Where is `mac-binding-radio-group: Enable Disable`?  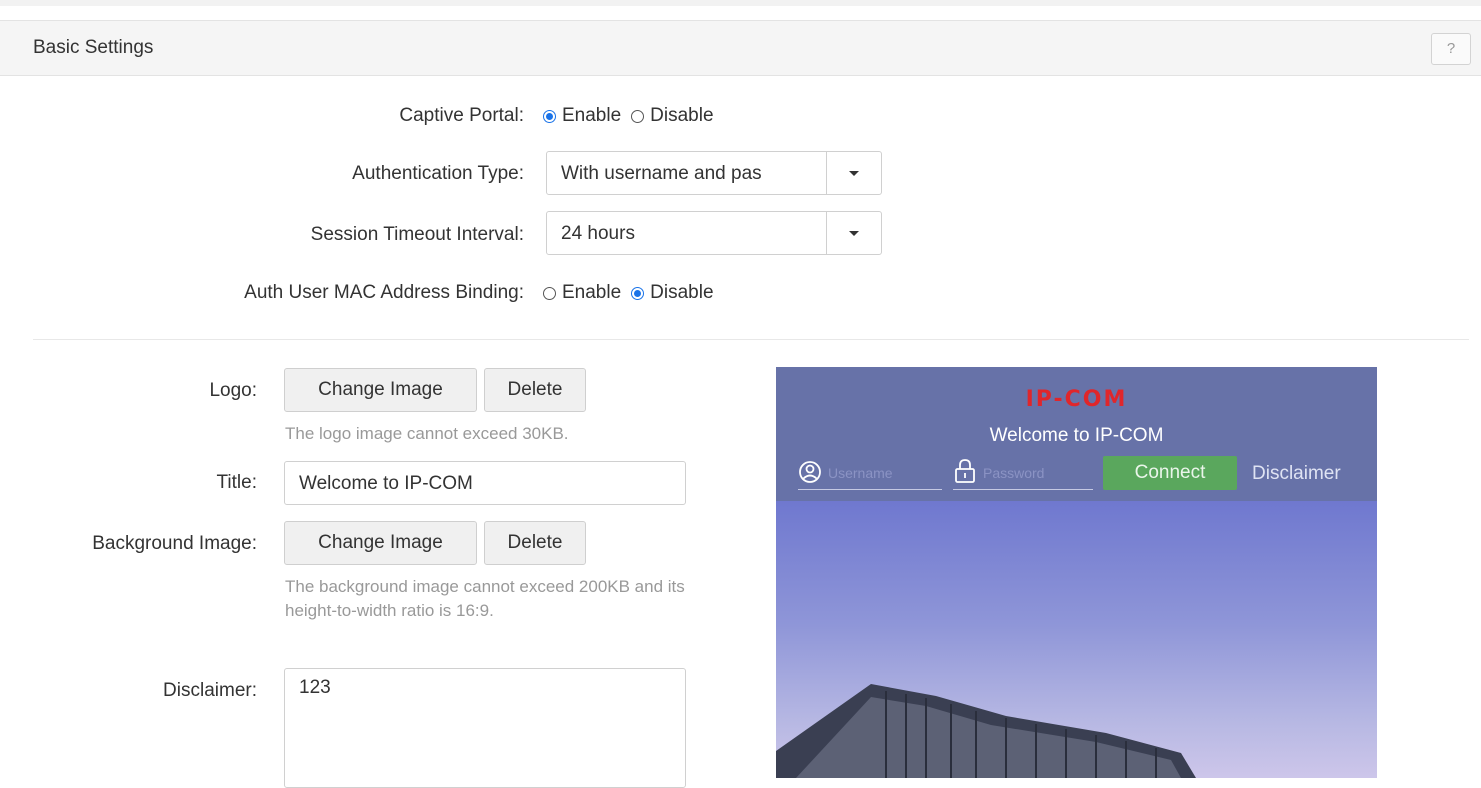 mac-binding-radio-group: Enable Disable is located at coordinates (633, 293).